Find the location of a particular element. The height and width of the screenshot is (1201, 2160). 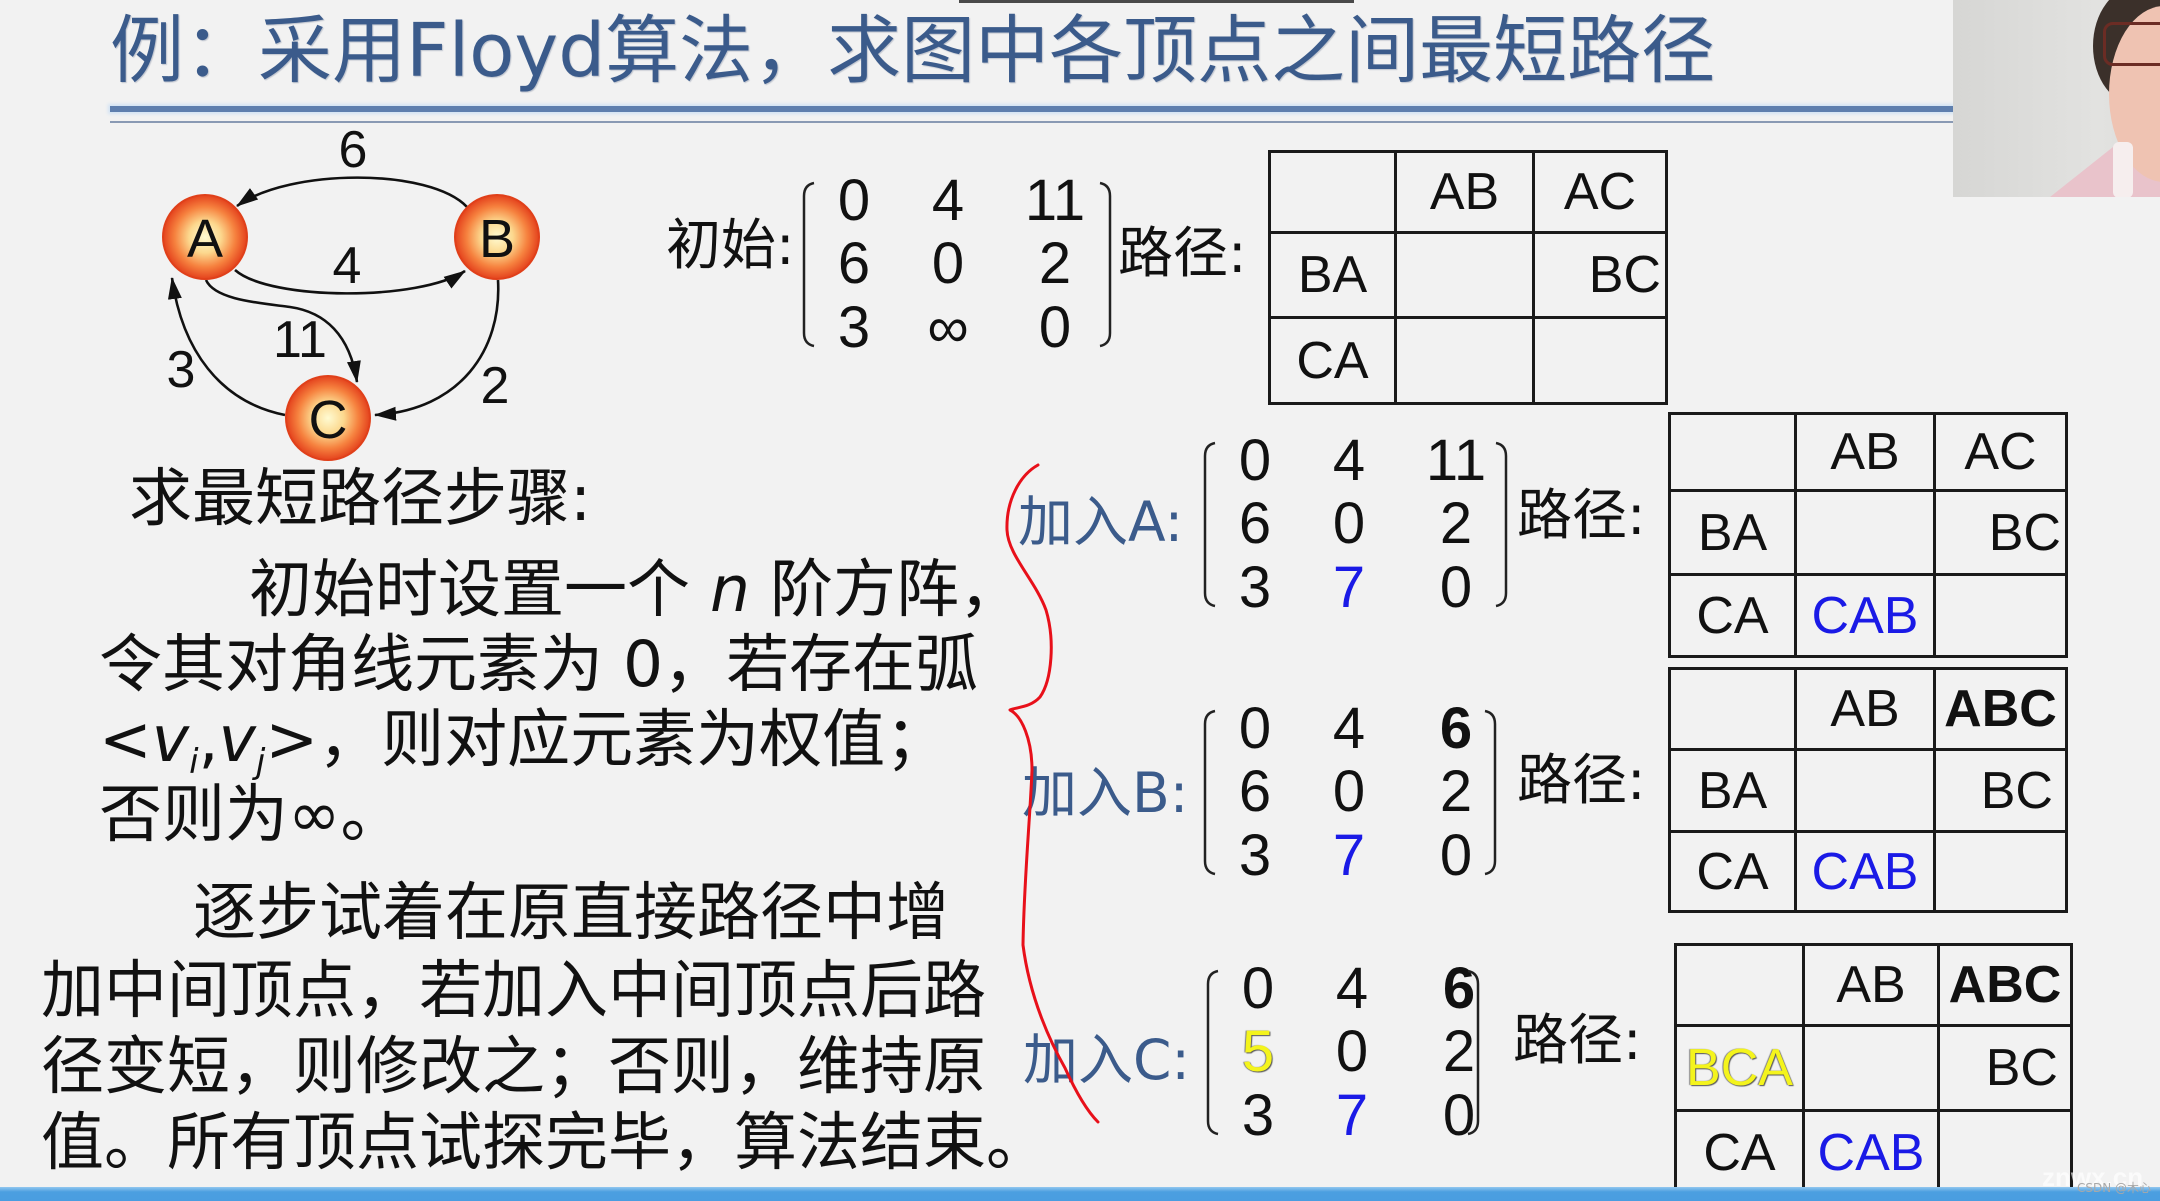

edge-weight-label-a-b: 4 is located at coordinates (347, 266).